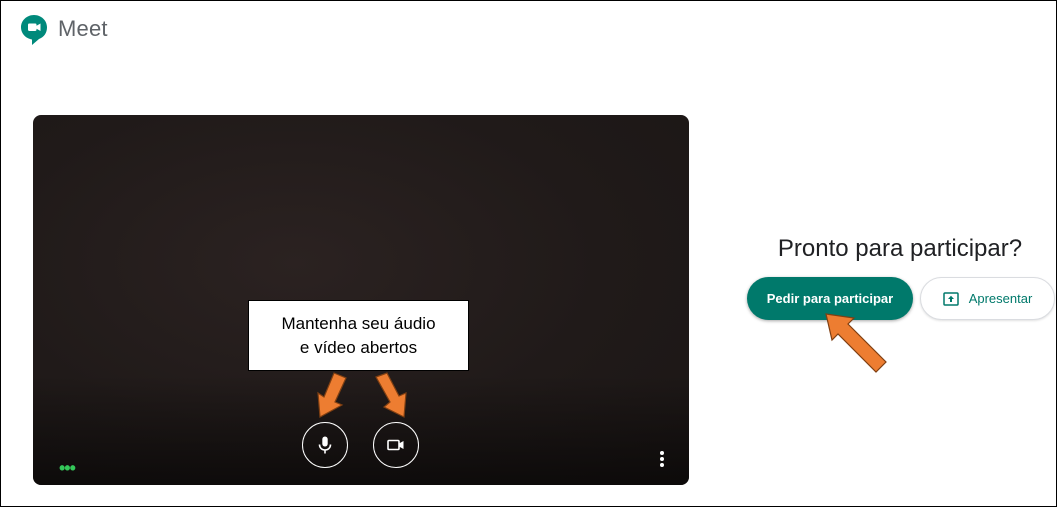 This screenshot has width=1057, height=507. Describe the element at coordinates (361, 430) in the screenshot. I see `preview-gradient` at that location.